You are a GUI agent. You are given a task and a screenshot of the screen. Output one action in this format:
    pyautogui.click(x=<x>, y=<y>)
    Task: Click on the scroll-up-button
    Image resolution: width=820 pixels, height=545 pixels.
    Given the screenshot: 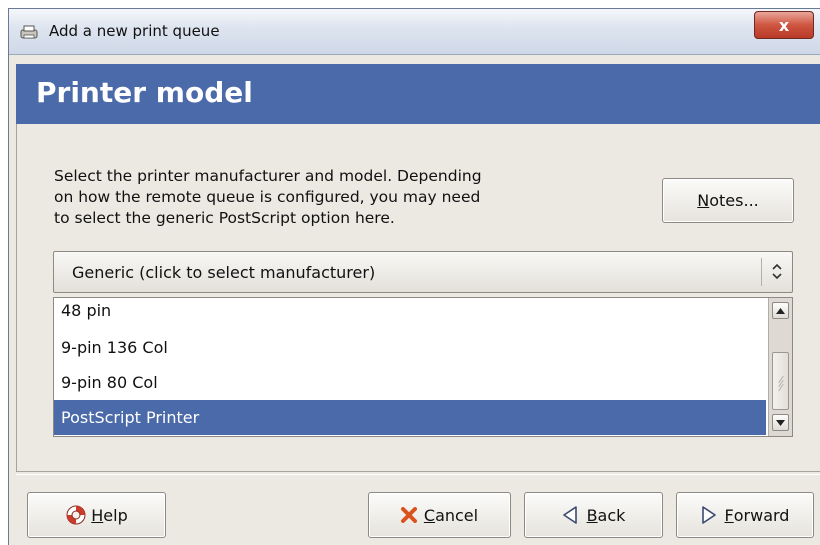 What is the action you would take?
    pyautogui.click(x=780, y=310)
    